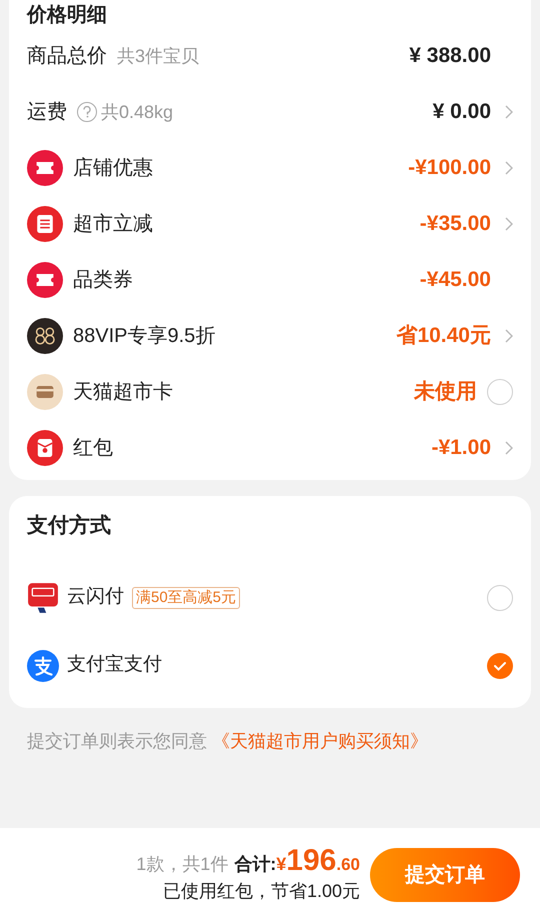 The width and height of the screenshot is (540, 921). What do you see at coordinates (69, 525) in the screenshot?
I see `section-title: 支付方式` at bounding box center [69, 525].